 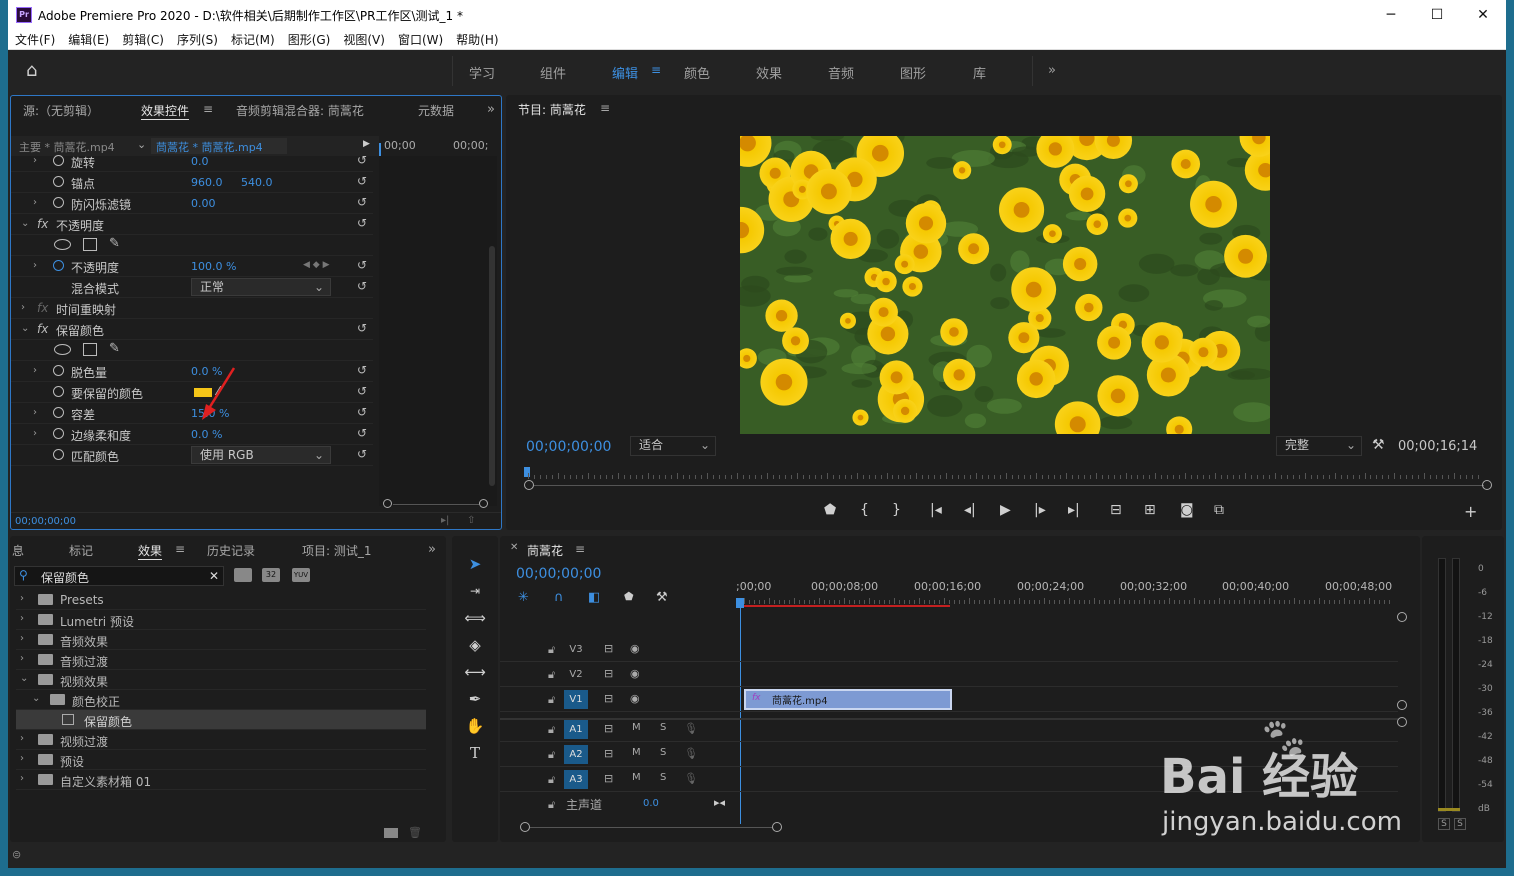 What do you see at coordinates (436, 110) in the screenshot?
I see `tab-metadata: 元数据` at bounding box center [436, 110].